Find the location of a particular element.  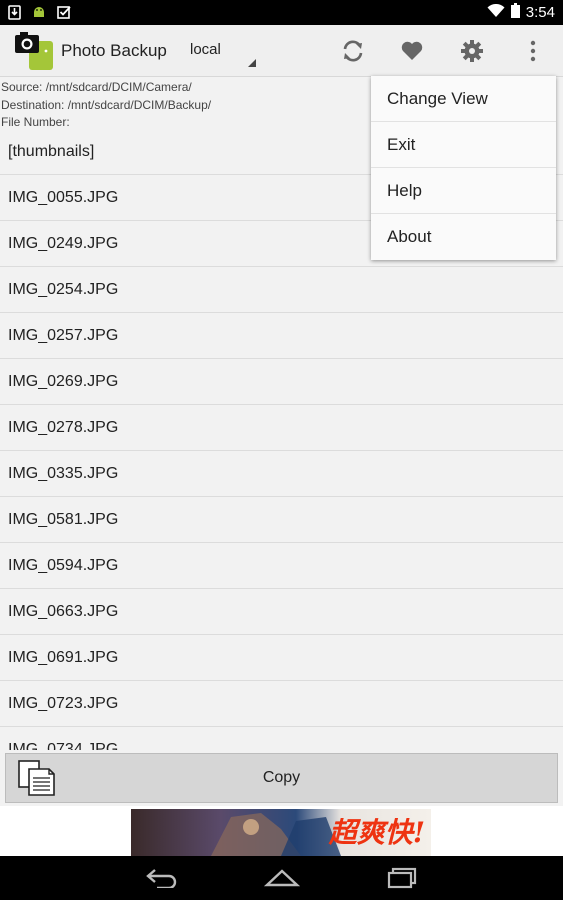

android-icon is located at coordinates (39, 14).